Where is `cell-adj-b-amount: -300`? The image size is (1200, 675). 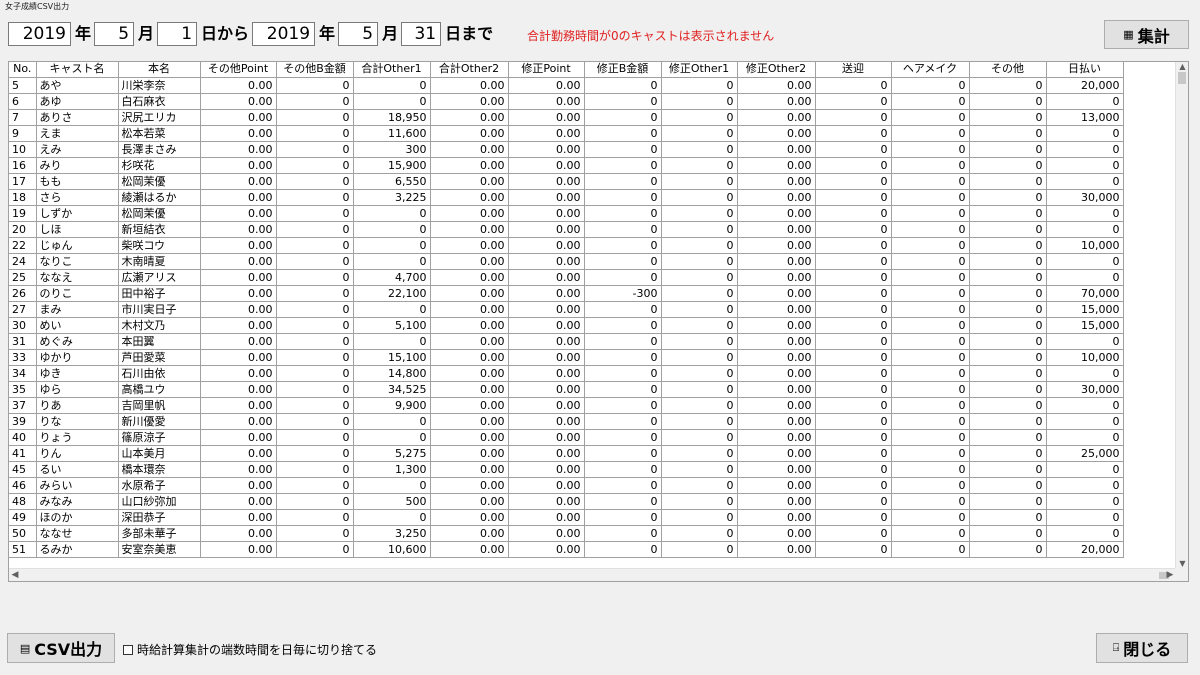
cell-adj-b-amount: -300 is located at coordinates (623, 293).